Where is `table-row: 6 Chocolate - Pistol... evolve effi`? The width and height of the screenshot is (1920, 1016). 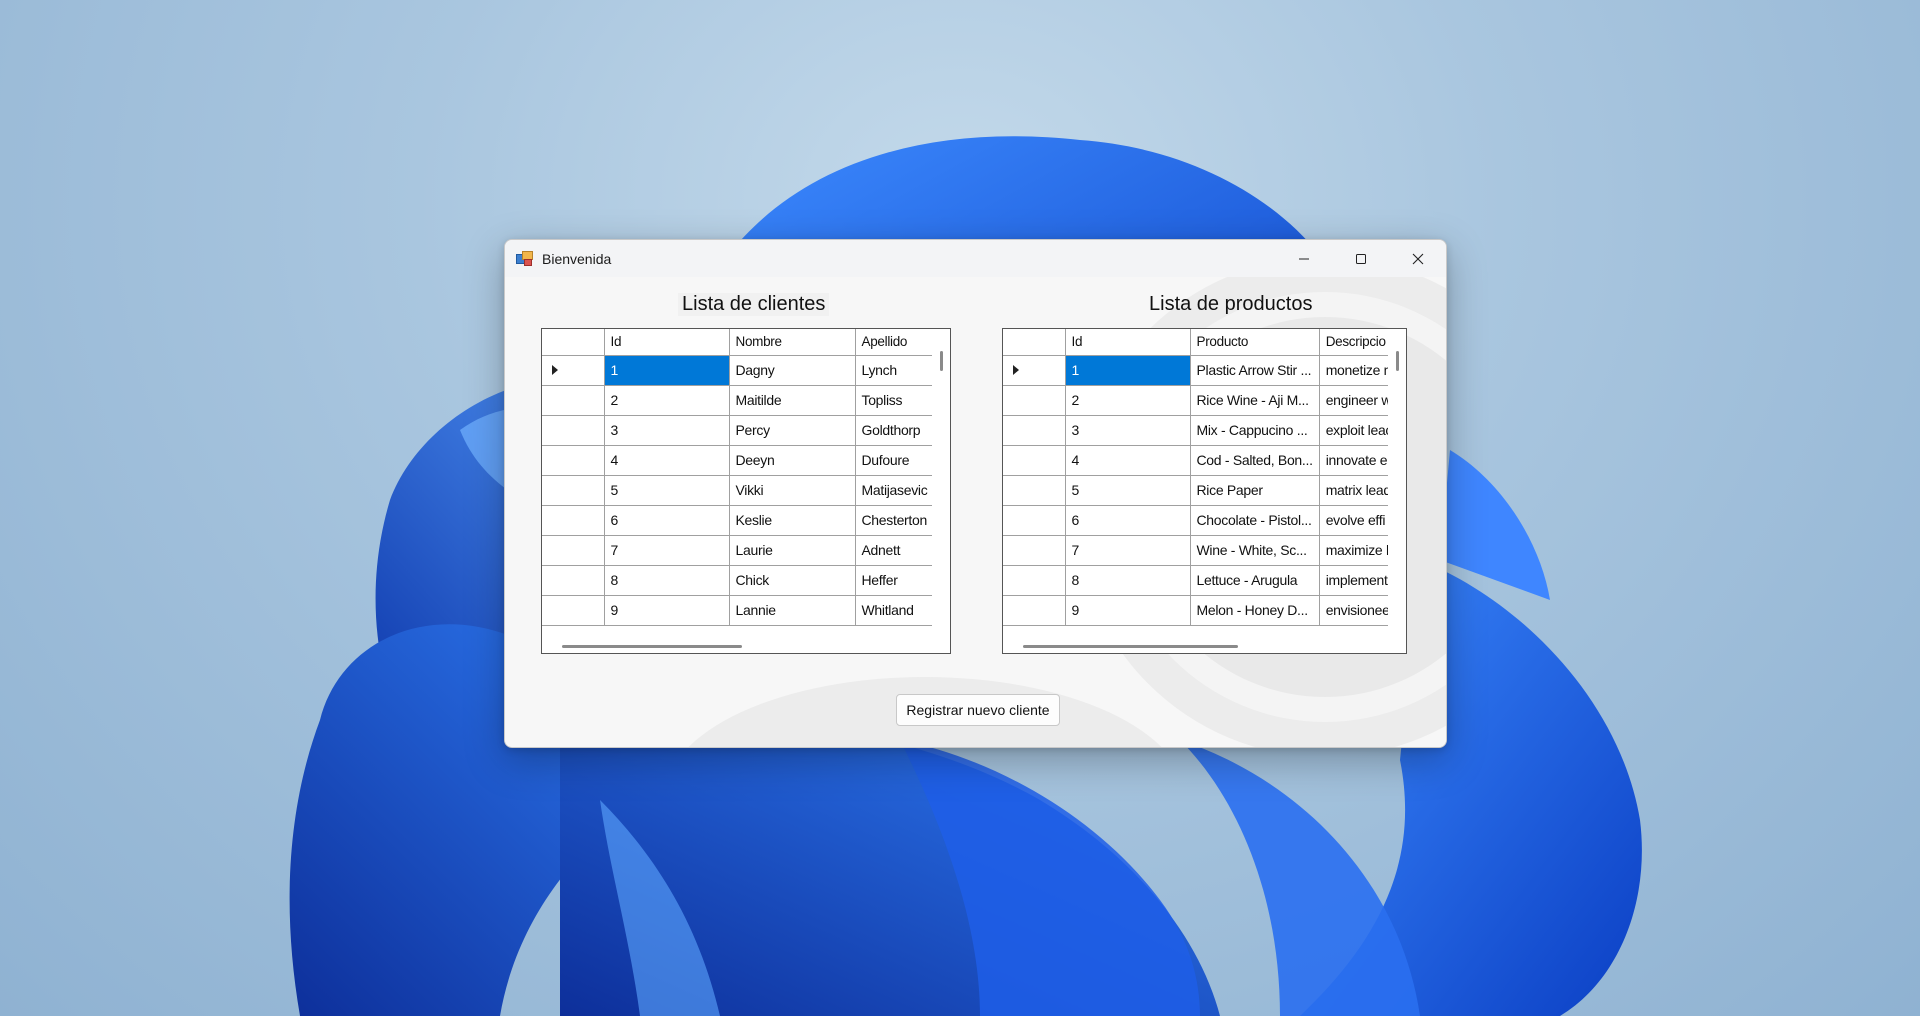
table-row: 6 Chocolate - Pistol... evolve effi is located at coordinates (1203, 520).